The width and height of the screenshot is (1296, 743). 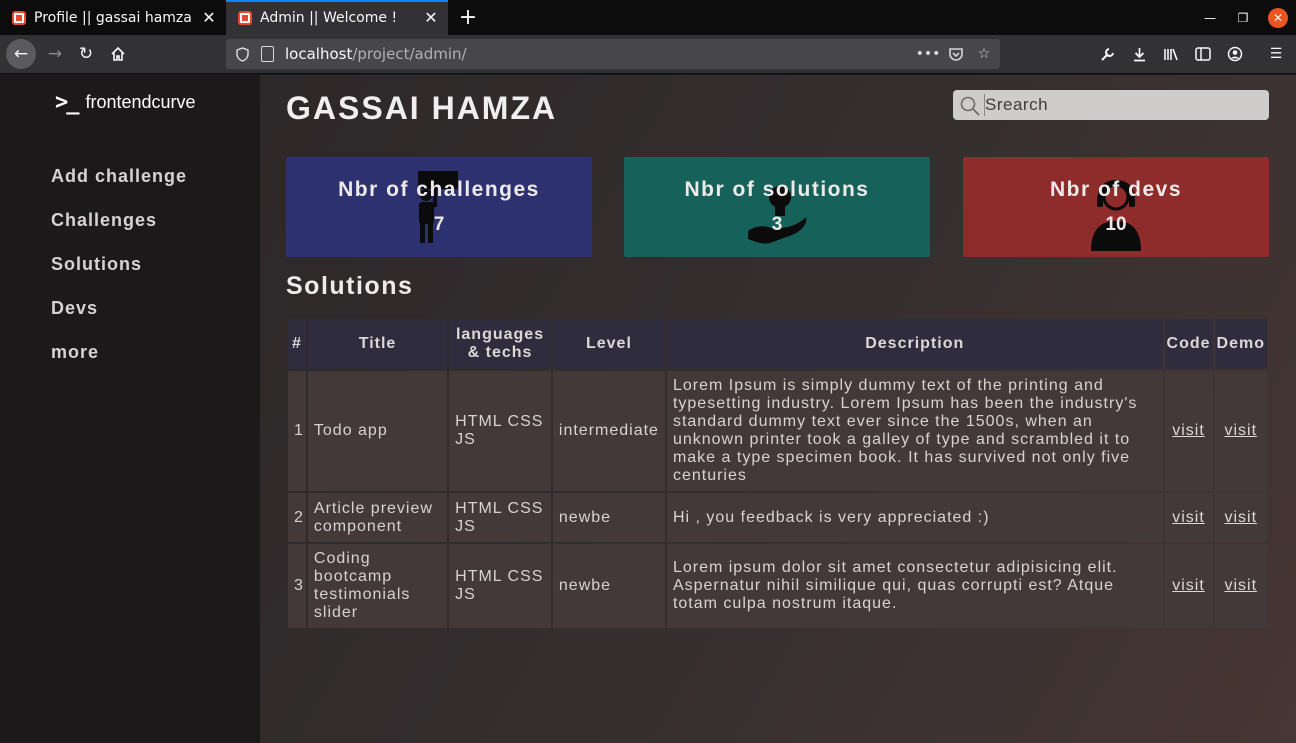 What do you see at coordinates (1203, 54) in the screenshot?
I see `sidebar-toggle-icon` at bounding box center [1203, 54].